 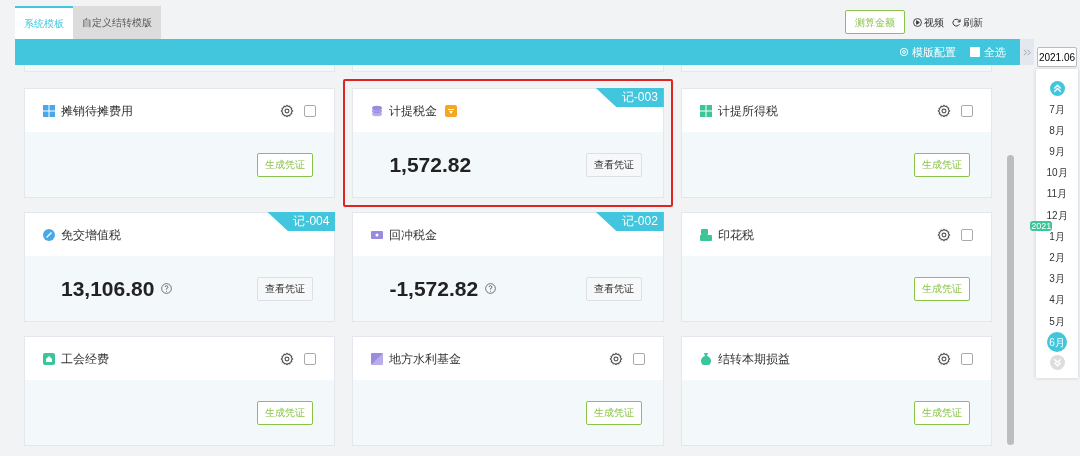 What do you see at coordinates (917, 22) in the screenshot?
I see `play-icon` at bounding box center [917, 22].